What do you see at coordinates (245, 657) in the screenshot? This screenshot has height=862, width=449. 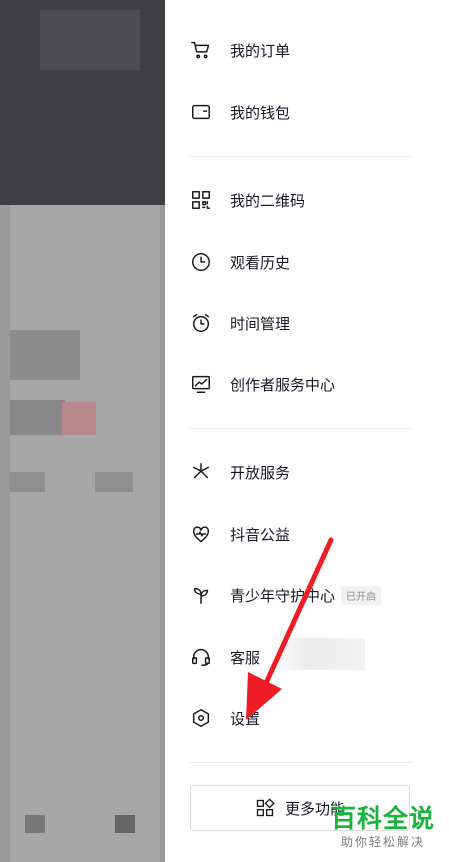 I see `menu-item-label: 客服` at bounding box center [245, 657].